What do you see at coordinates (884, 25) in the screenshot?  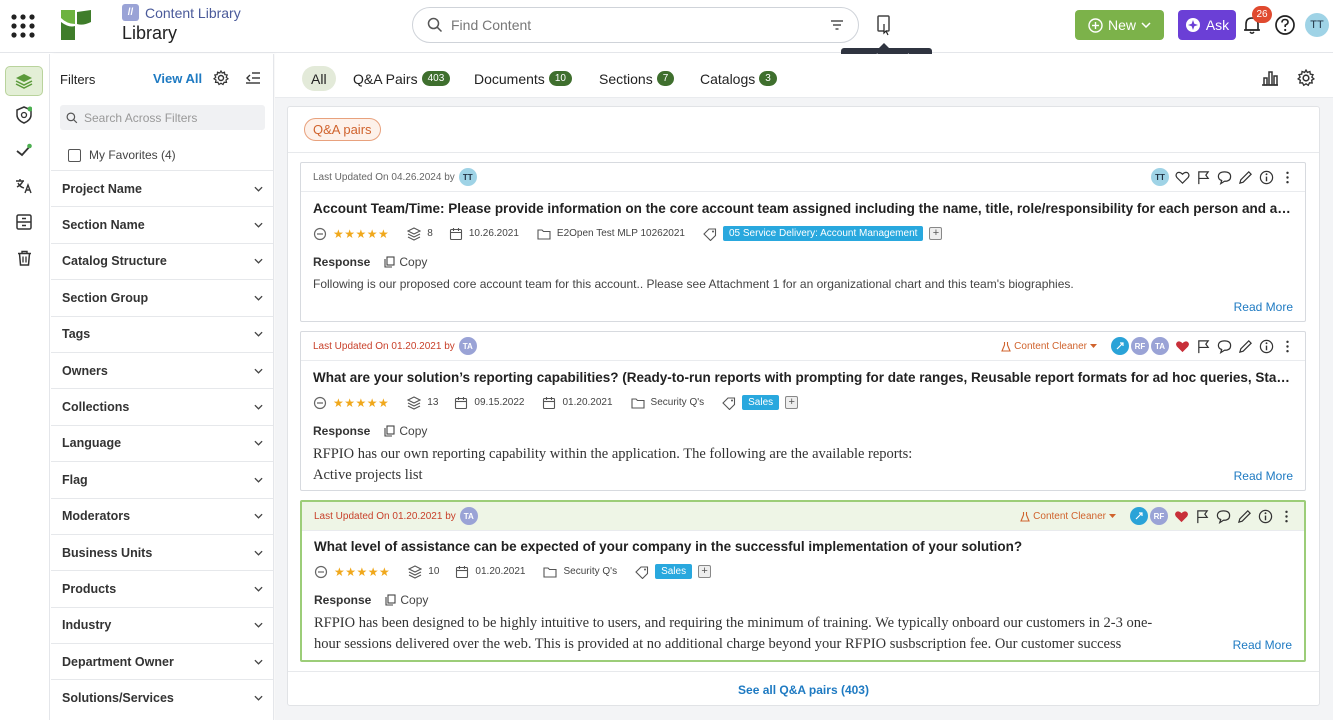 I see `saved-searches-icon` at bounding box center [884, 25].